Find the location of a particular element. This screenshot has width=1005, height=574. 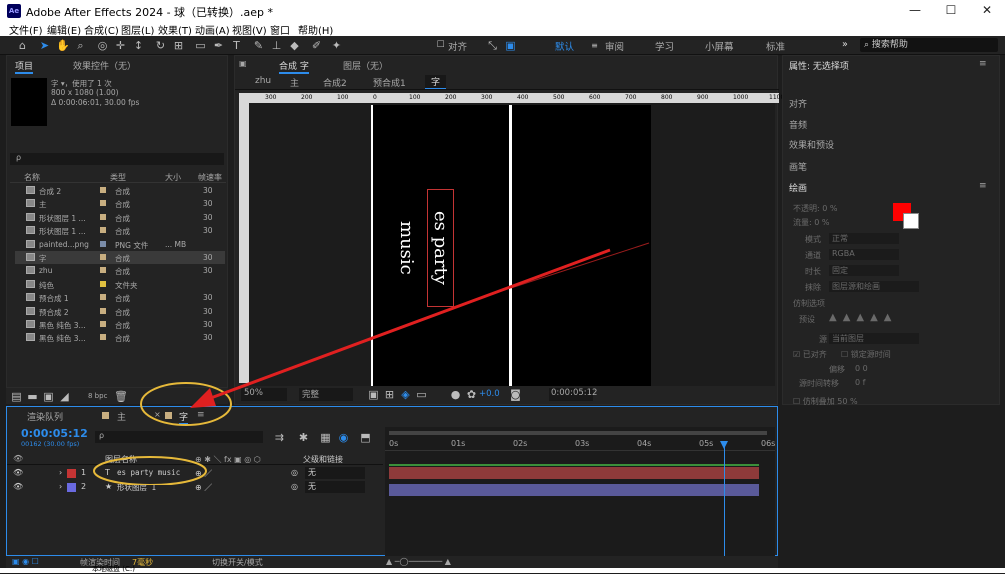

workspace-menu-icon: ≡ is located at coordinates (594, 45).